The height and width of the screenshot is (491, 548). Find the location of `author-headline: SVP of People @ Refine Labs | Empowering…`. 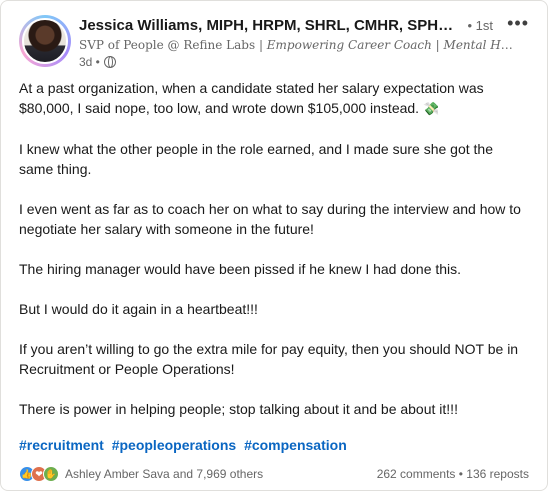

author-headline: SVP of People @ Refine Labs | Empowering… is located at coordinates (299, 45).